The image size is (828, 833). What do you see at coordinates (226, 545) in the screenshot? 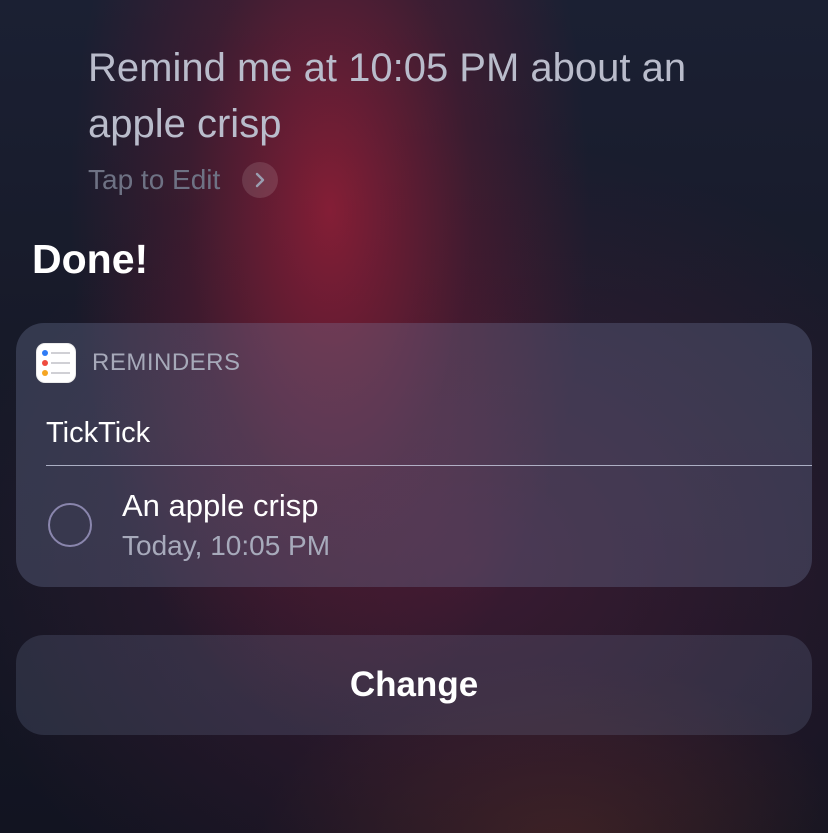
I see `reminder-due-date: Today, 10:05 PM` at bounding box center [226, 545].